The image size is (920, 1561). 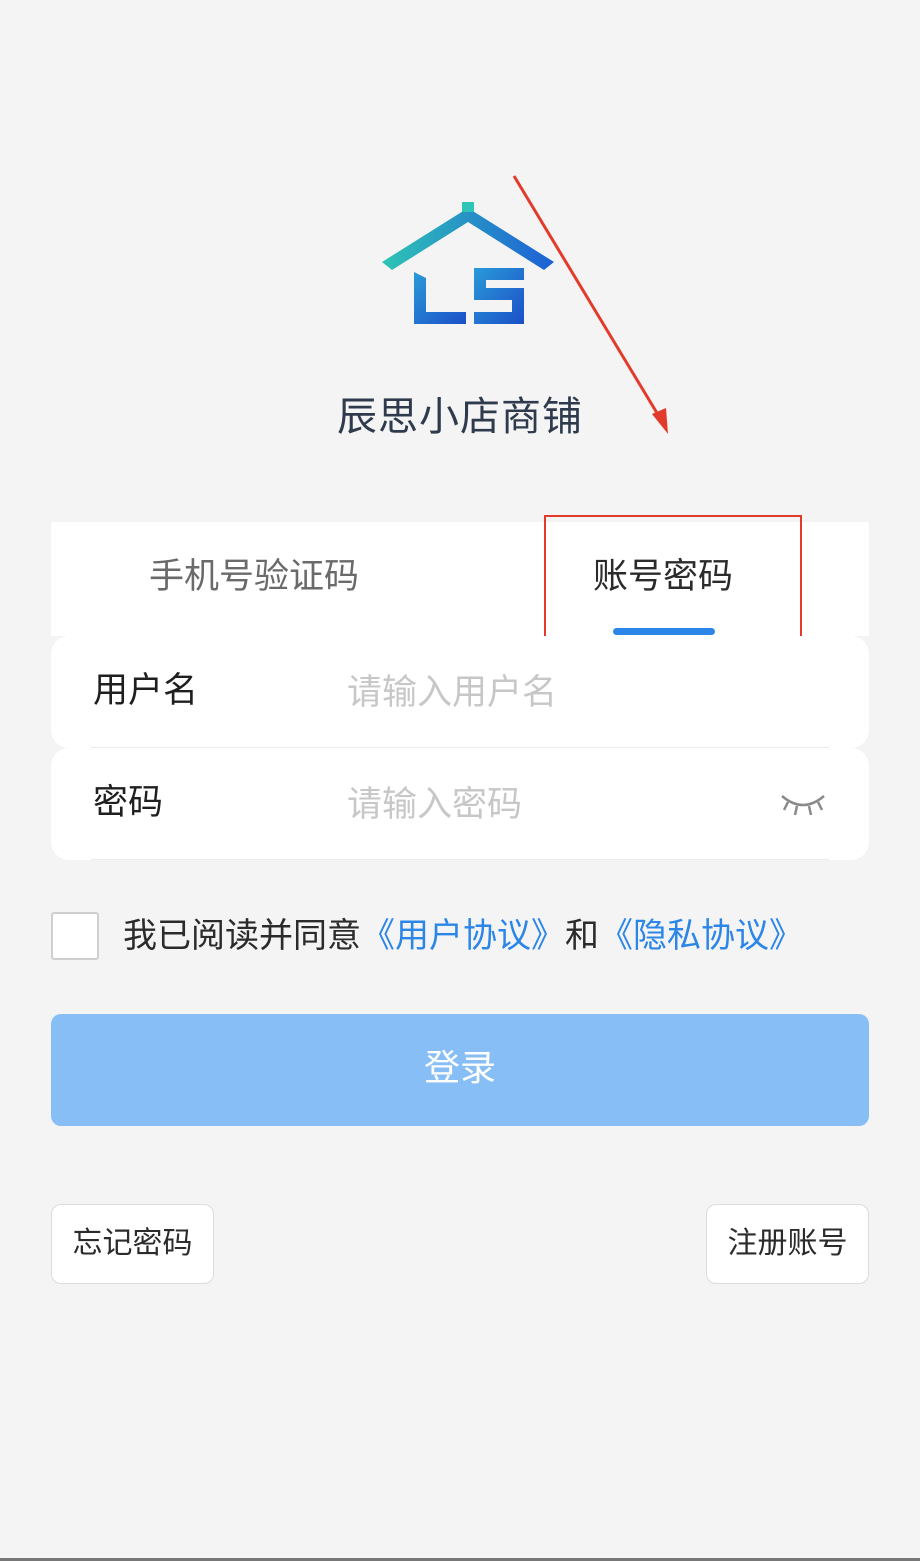 What do you see at coordinates (557, 693) in the screenshot?
I see `username-input` at bounding box center [557, 693].